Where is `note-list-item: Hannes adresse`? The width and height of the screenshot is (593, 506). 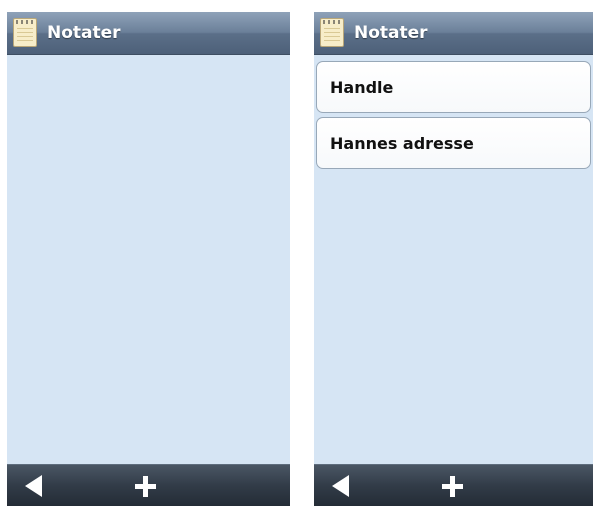 note-list-item: Hannes adresse is located at coordinates (453, 143).